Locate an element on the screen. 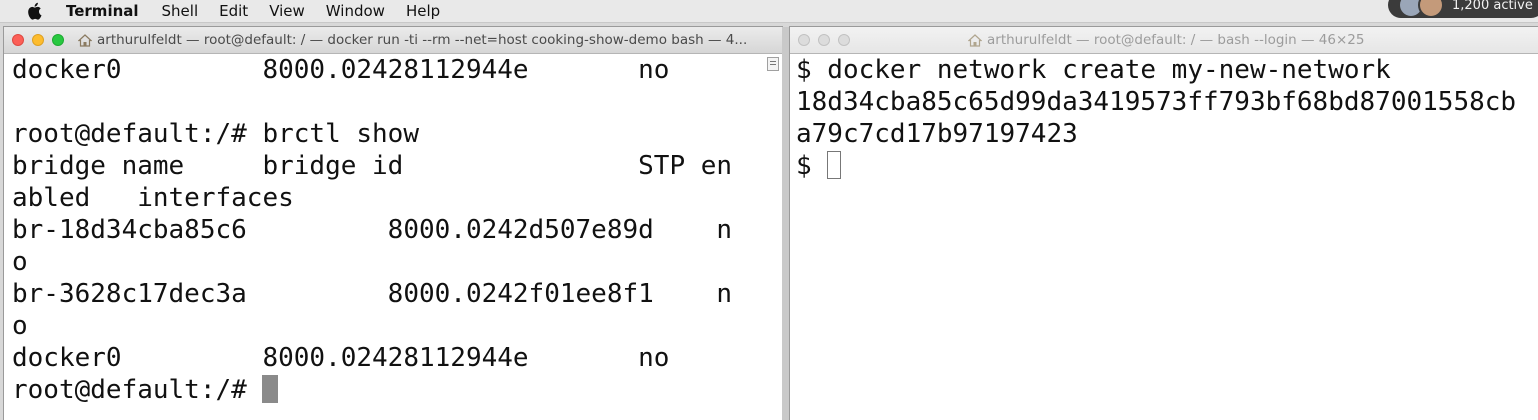 Image resolution: width=1538 pixels, height=420 pixels. shell-prompt: root@default:/# is located at coordinates (137, 390).